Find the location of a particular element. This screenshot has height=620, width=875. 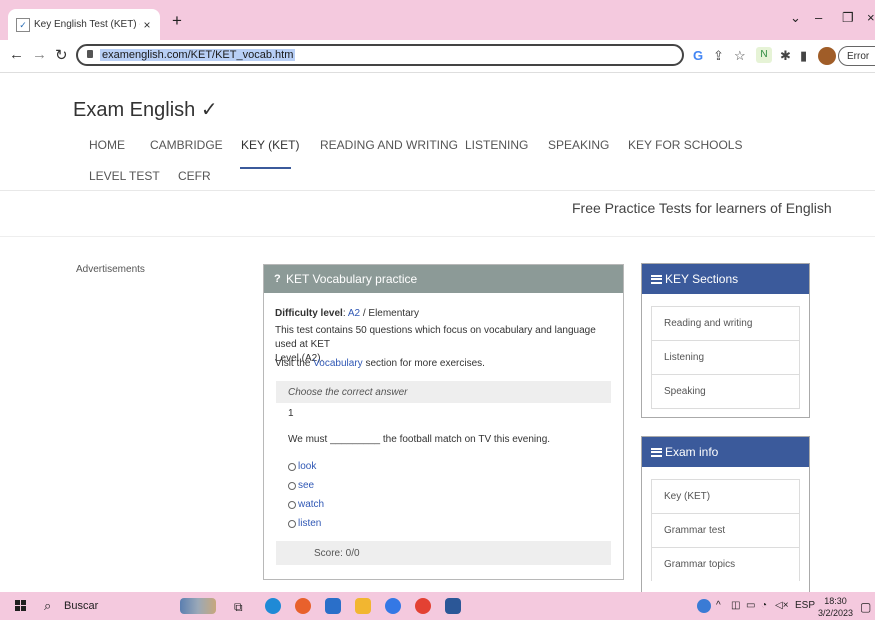

section-listening: Listening is located at coordinates (725, 357).